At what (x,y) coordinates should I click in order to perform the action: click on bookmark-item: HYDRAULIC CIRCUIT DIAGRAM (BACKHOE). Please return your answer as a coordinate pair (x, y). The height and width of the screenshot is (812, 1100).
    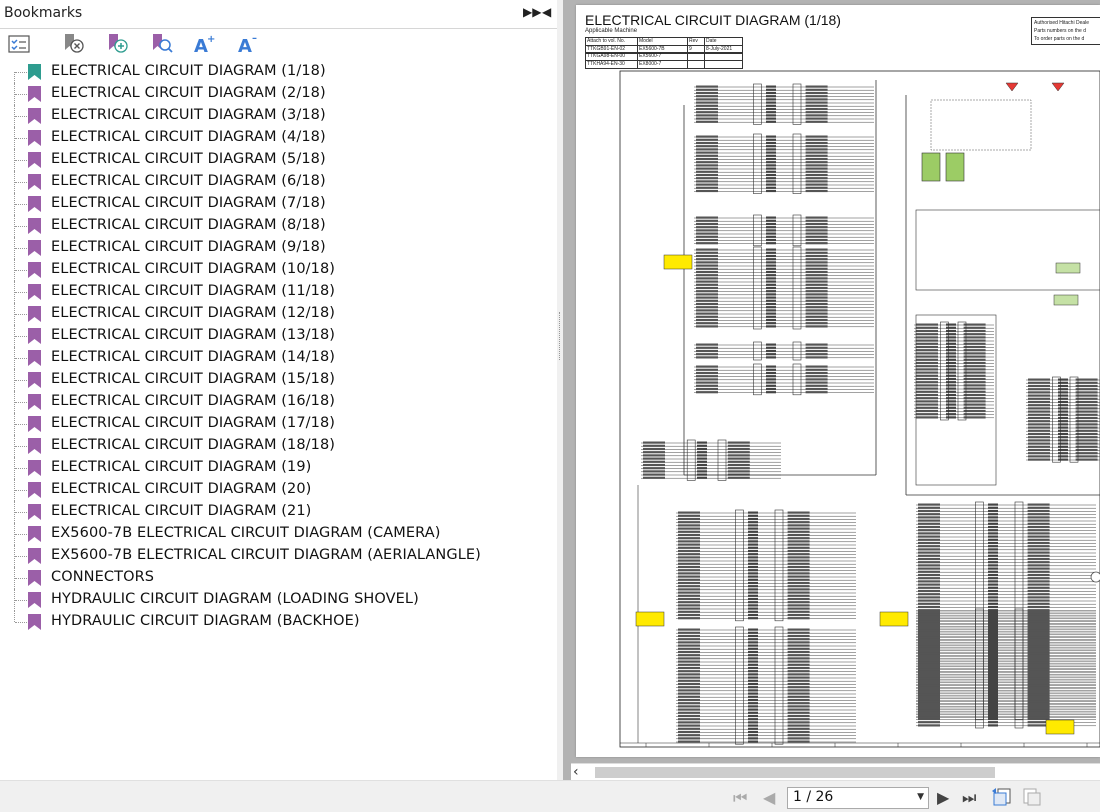
    Looking at the image, I should click on (278, 622).